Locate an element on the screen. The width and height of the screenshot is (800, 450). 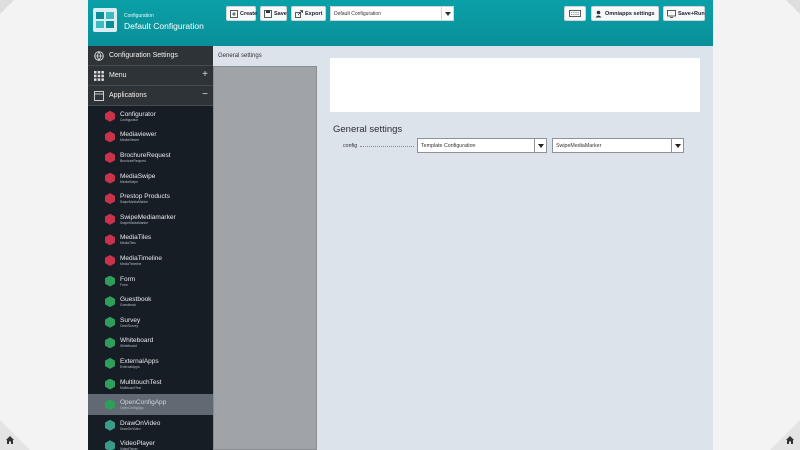
app-subname: MediaTimeline is located at coordinates (131, 263).